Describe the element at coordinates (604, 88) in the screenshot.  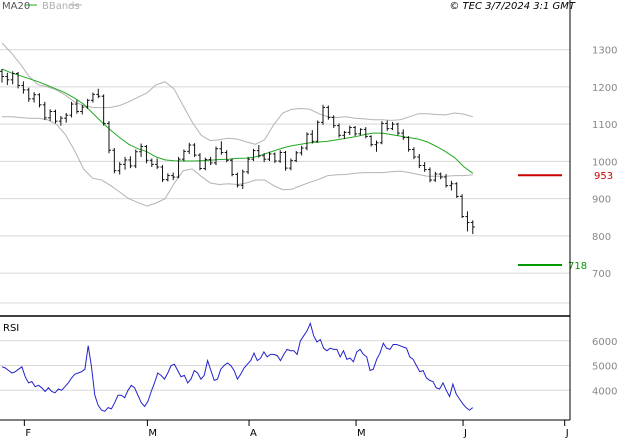
I see `price-tick-label: 1200` at that location.